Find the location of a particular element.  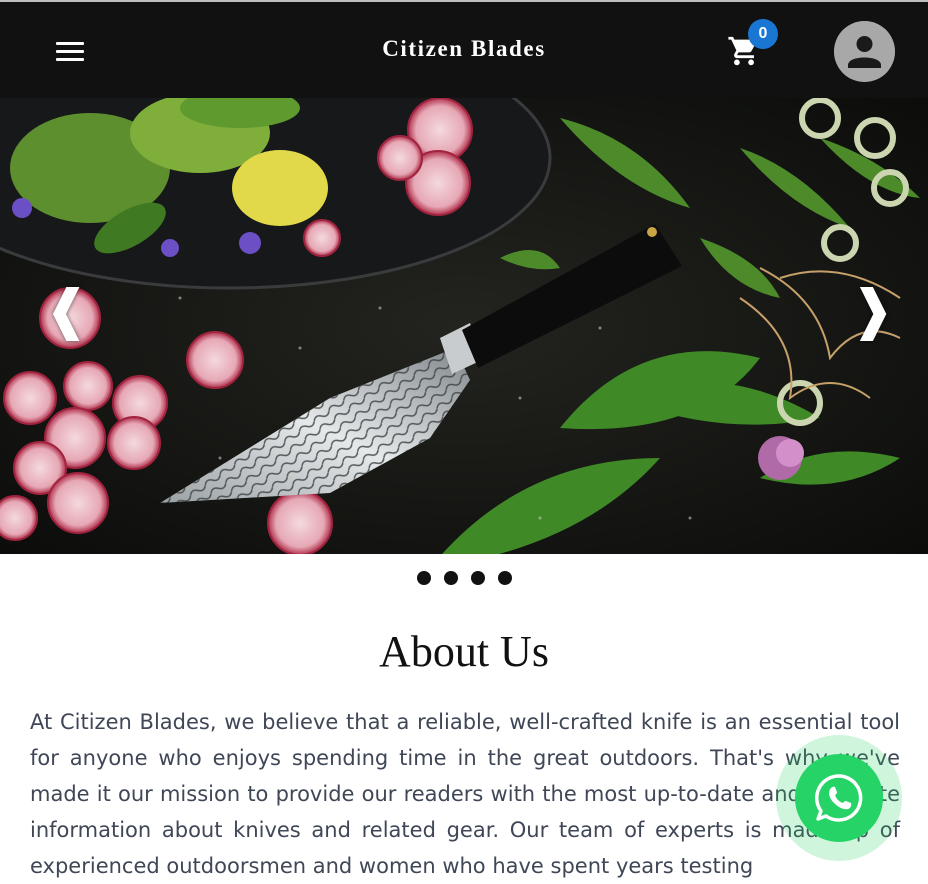

account-avatar is located at coordinates (864, 51).